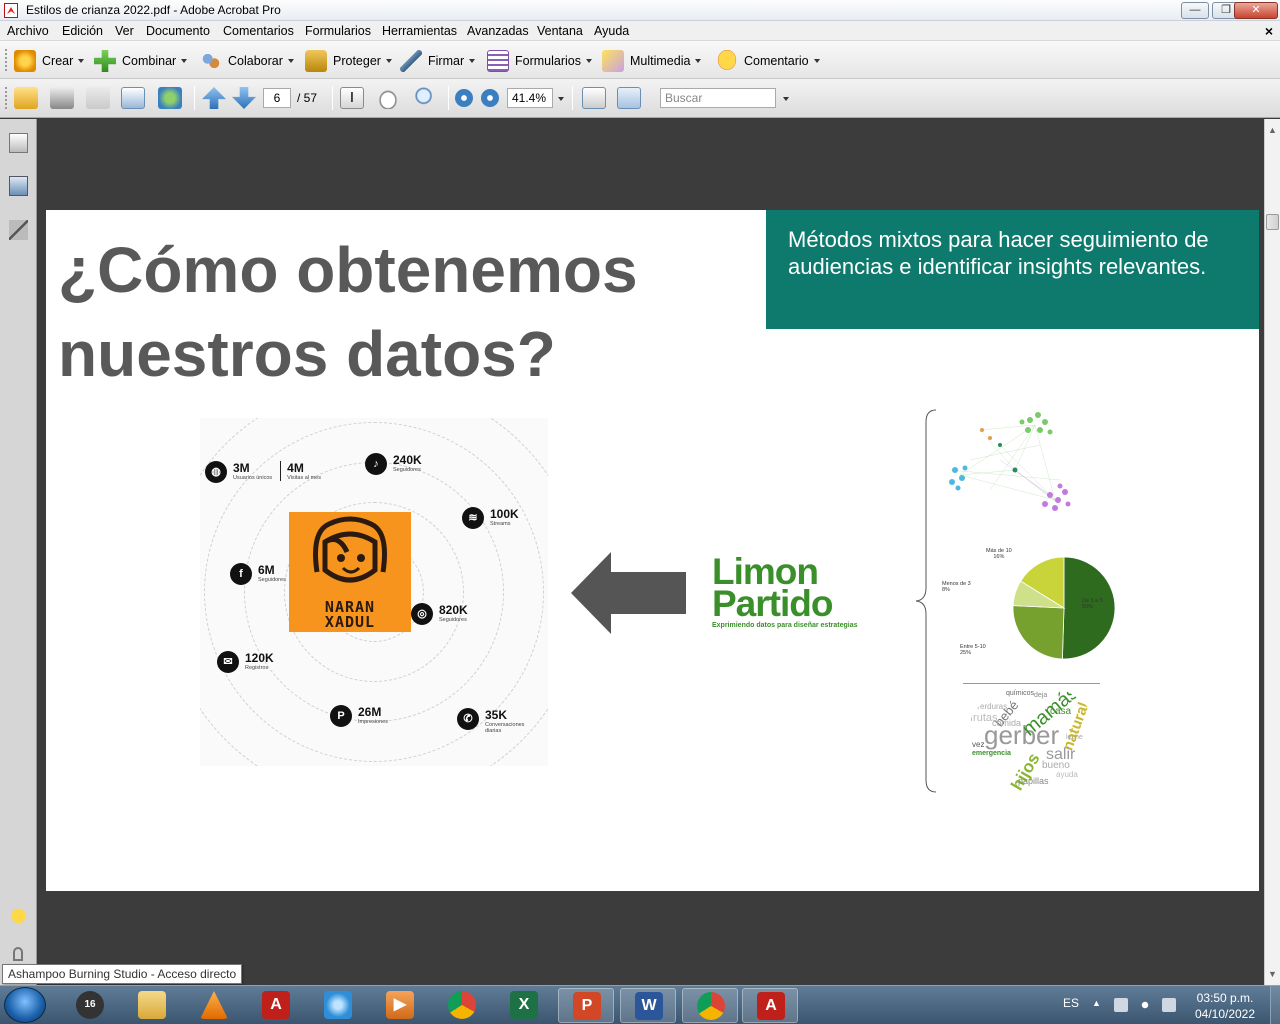 The image size is (1280, 1024). Describe the element at coordinates (586, 1005) in the screenshot. I see `taskbar-app-powerpoint: P` at that location.